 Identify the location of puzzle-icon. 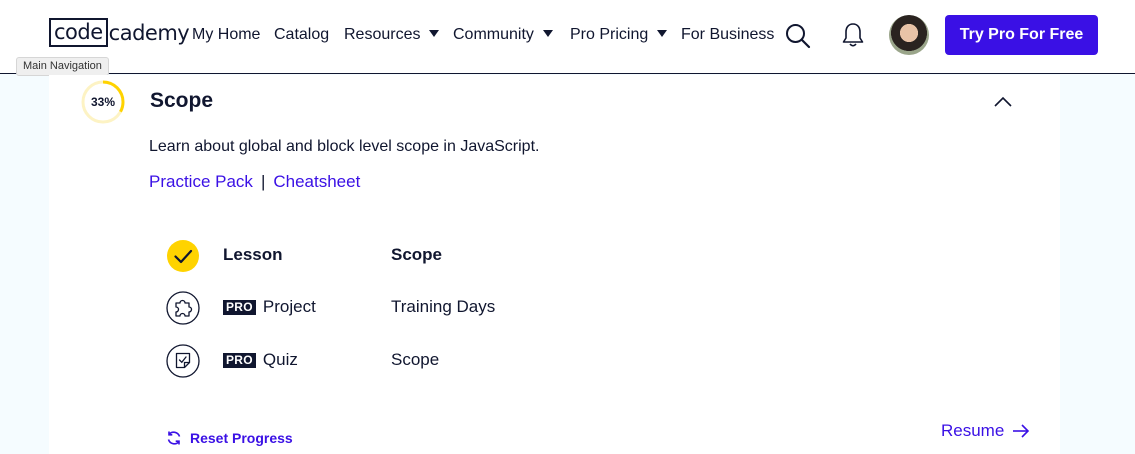
(183, 308).